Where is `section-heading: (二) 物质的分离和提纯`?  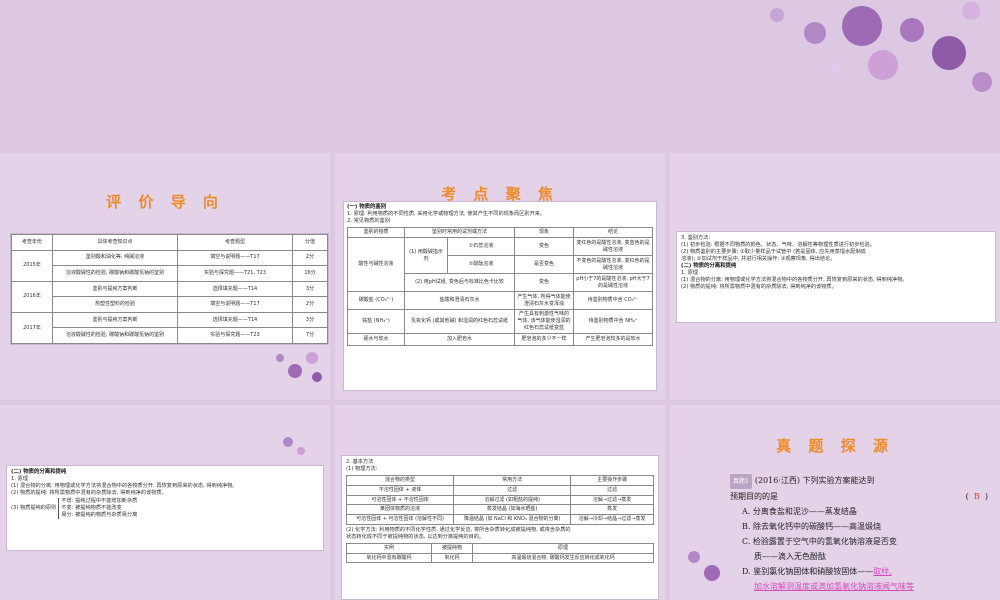 section-heading: (二) 物质的分离和提纯 is located at coordinates (39, 472).